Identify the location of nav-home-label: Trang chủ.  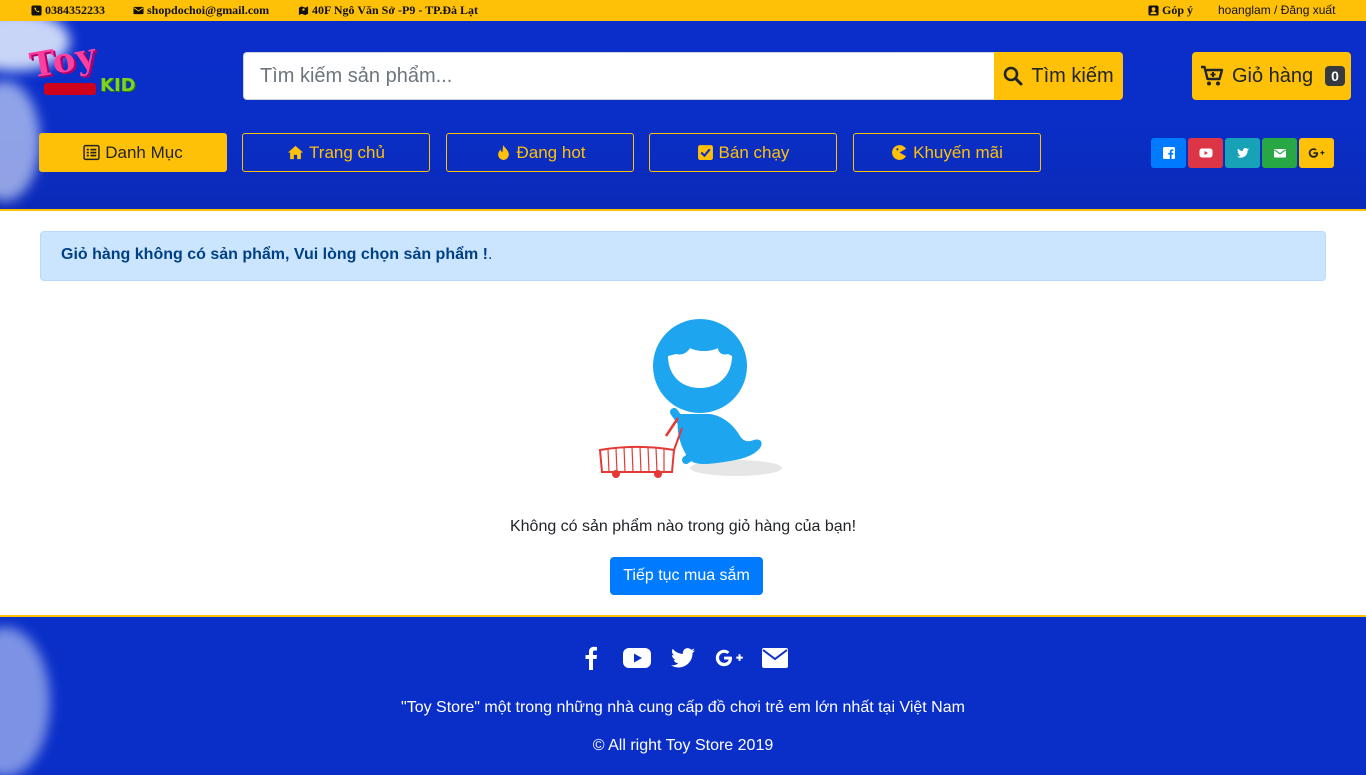
(347, 152).